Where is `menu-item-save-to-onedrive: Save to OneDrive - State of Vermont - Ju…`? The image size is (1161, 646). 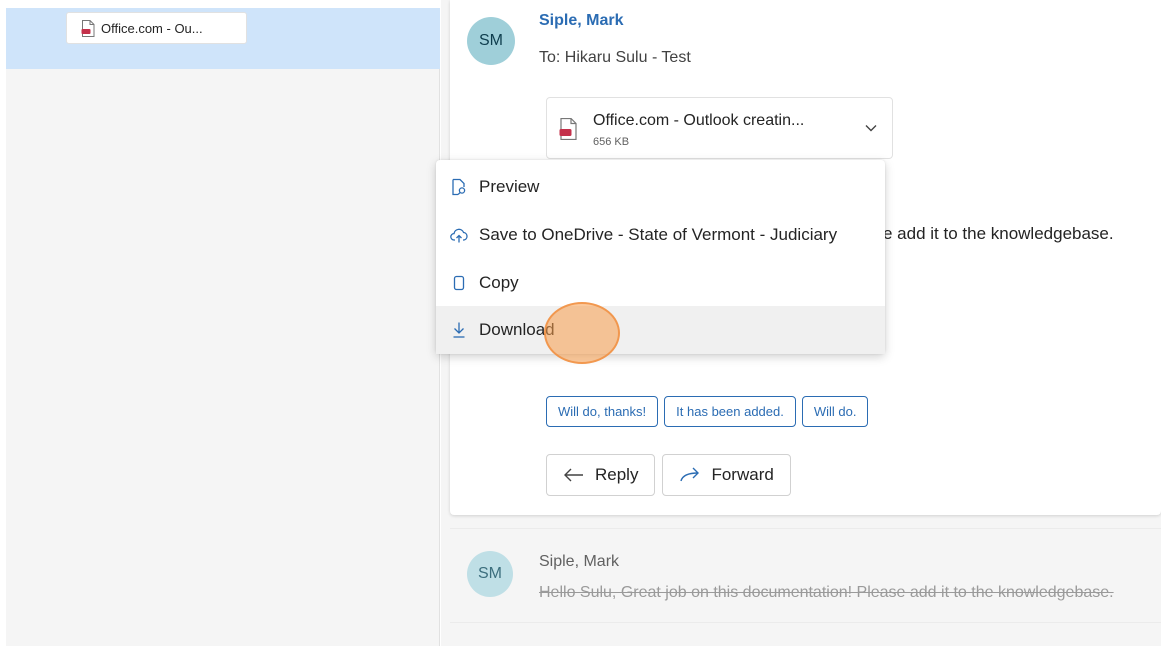 menu-item-save-to-onedrive: Save to OneDrive - State of Vermont - Ju… is located at coordinates (660, 235).